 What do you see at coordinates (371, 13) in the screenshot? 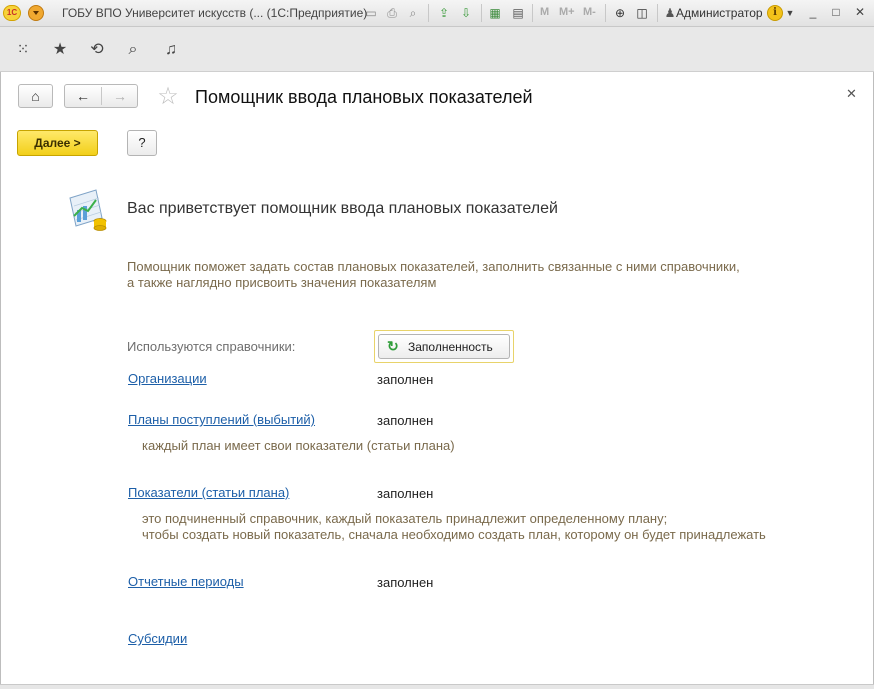
I see `save-icon: ▭` at bounding box center [371, 13].